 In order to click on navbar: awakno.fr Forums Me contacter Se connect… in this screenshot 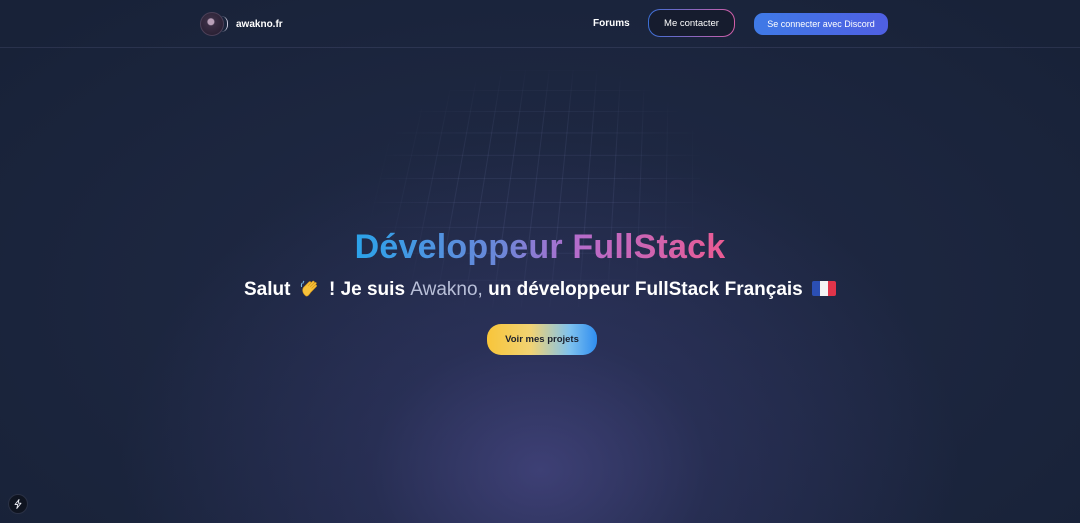, I will do `click(540, 24)`.